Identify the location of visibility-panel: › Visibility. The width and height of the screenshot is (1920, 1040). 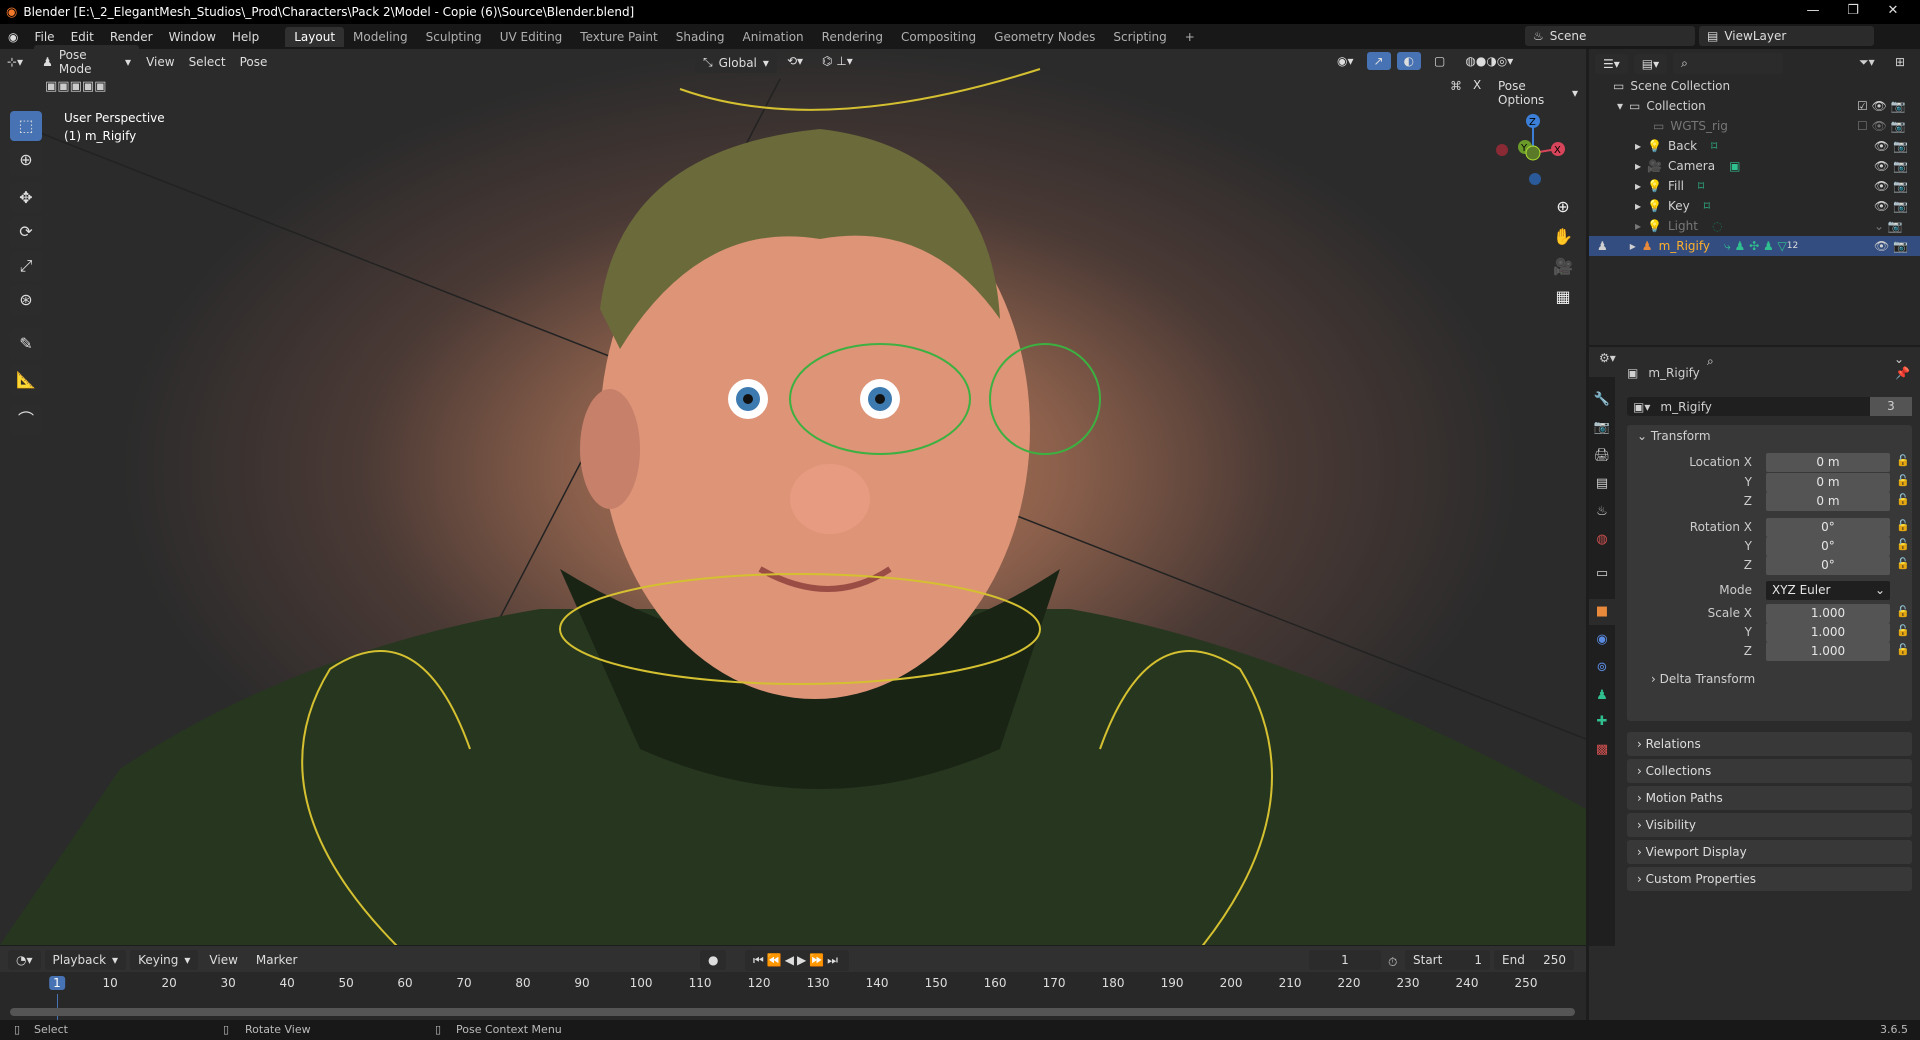
(1769, 825).